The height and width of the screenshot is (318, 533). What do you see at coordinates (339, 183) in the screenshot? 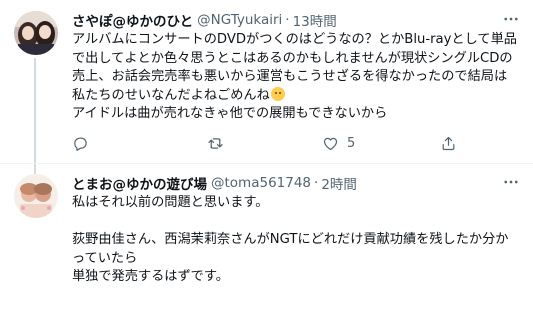
I see `timestamp: 2時間` at bounding box center [339, 183].